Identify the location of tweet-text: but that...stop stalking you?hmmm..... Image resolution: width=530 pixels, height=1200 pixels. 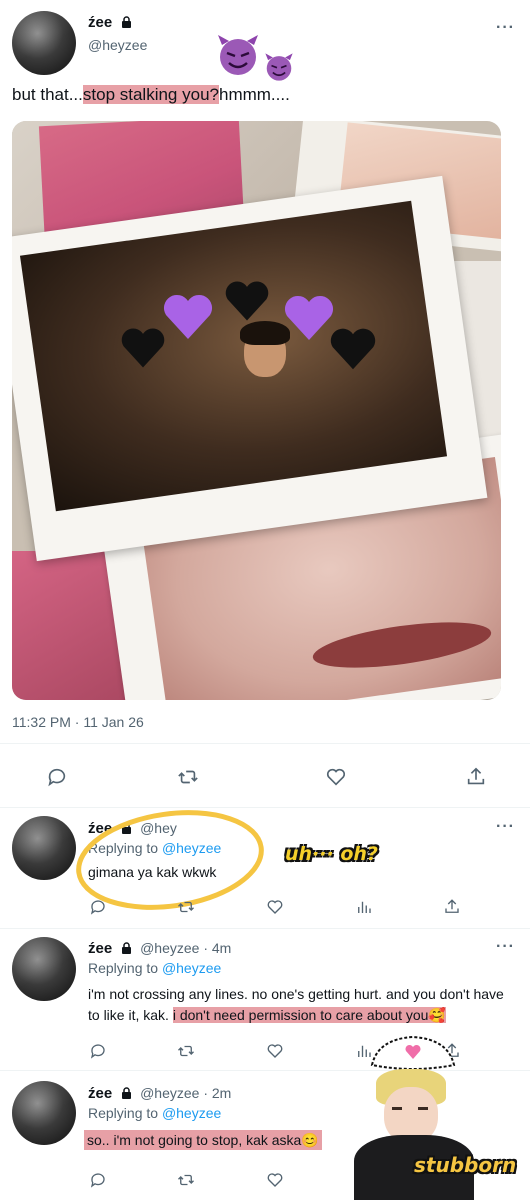
(151, 95).